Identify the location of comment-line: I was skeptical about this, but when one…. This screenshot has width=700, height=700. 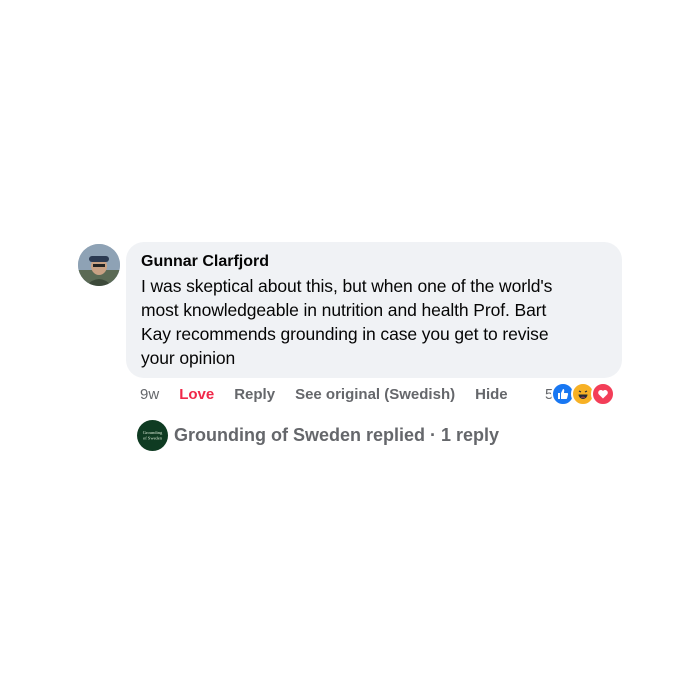
(347, 286).